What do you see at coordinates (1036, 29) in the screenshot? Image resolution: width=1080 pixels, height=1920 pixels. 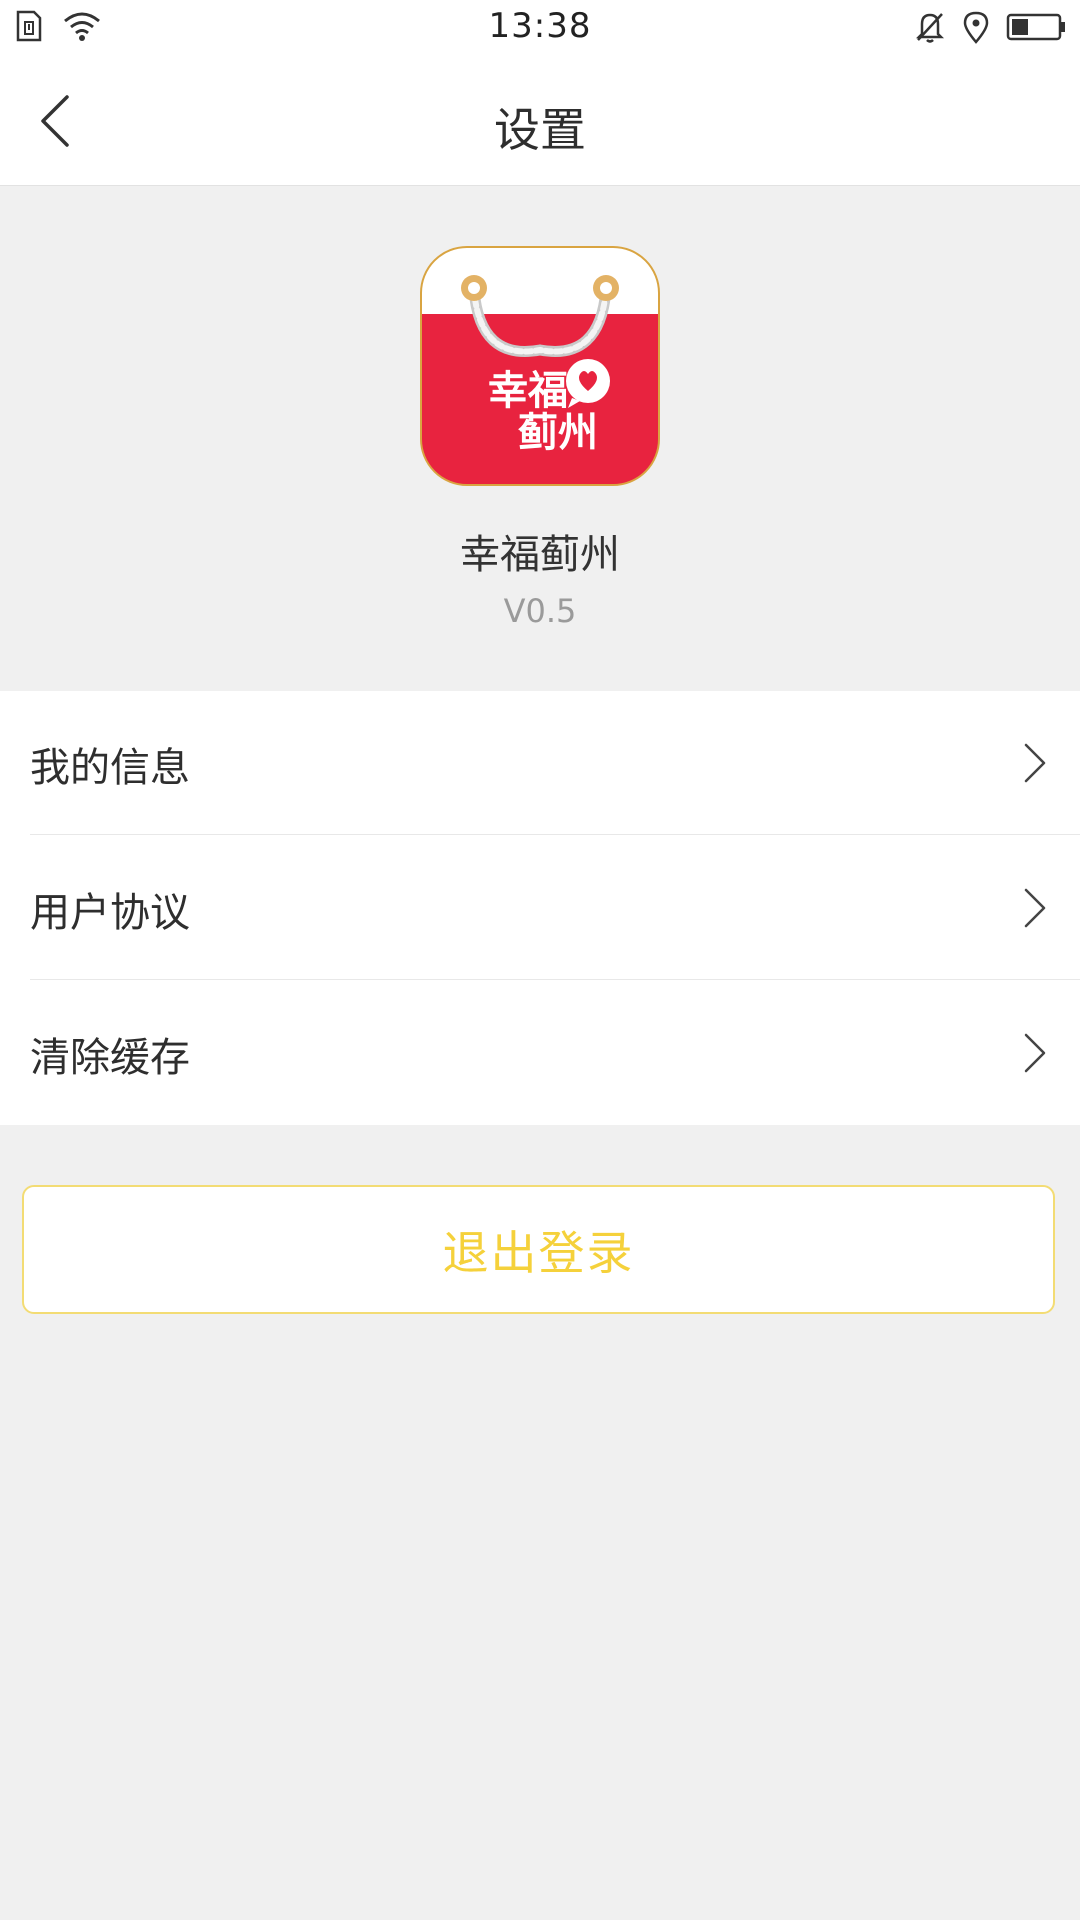 I see `battery-icon` at bounding box center [1036, 29].